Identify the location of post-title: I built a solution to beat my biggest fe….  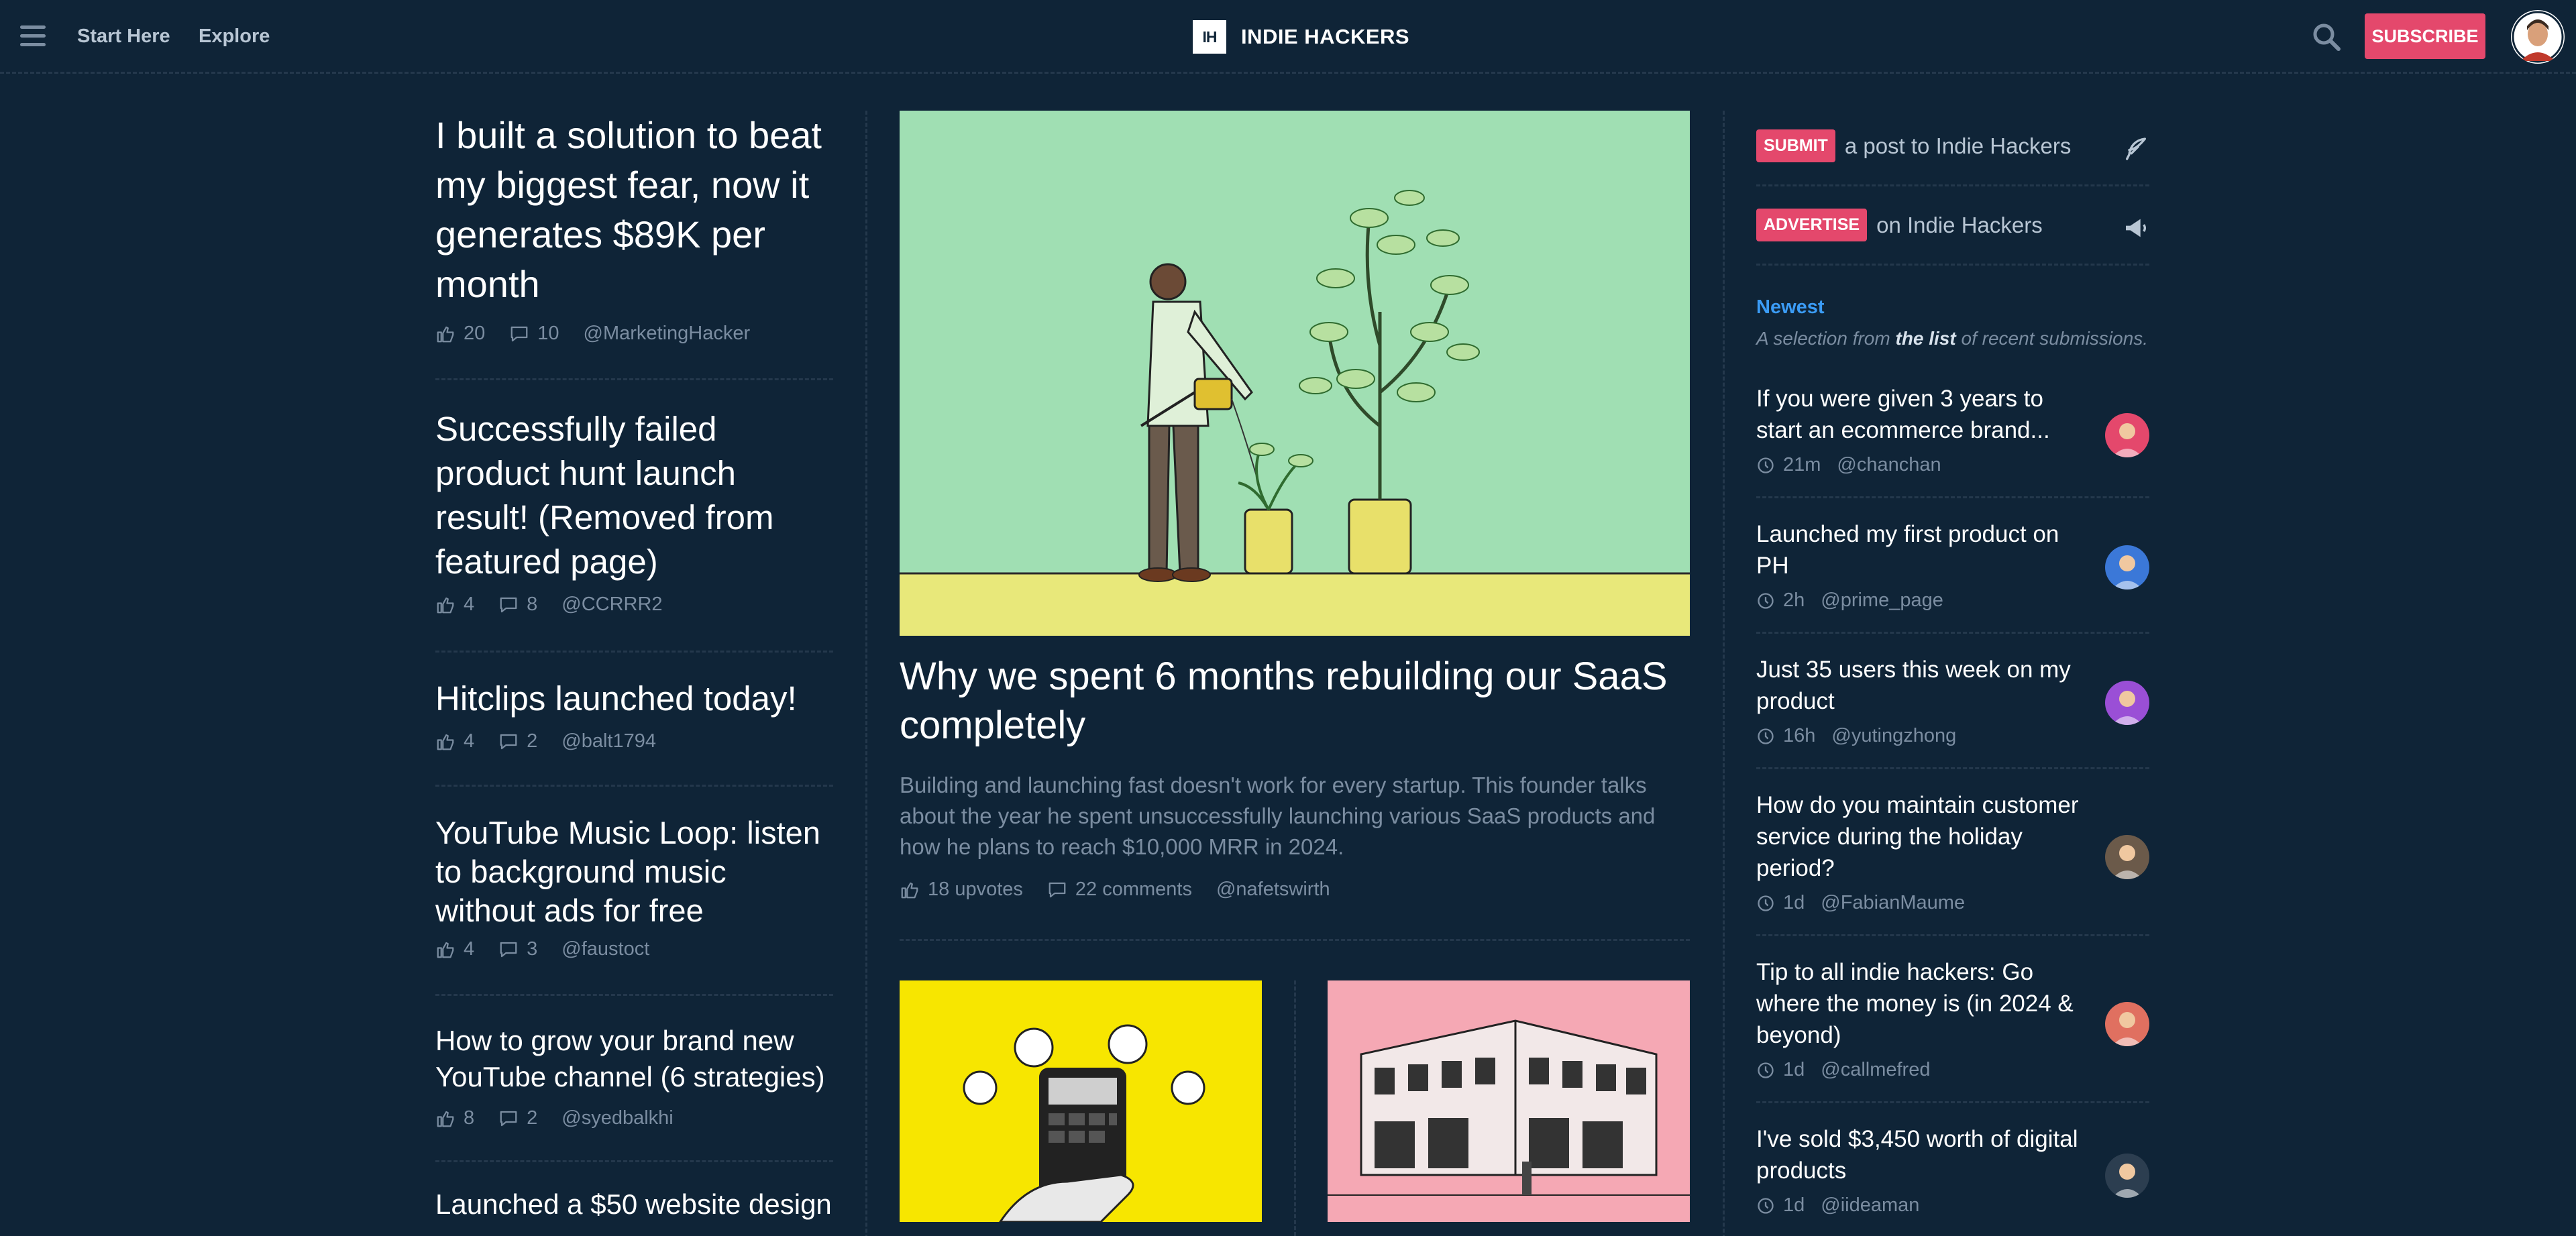
(634, 210).